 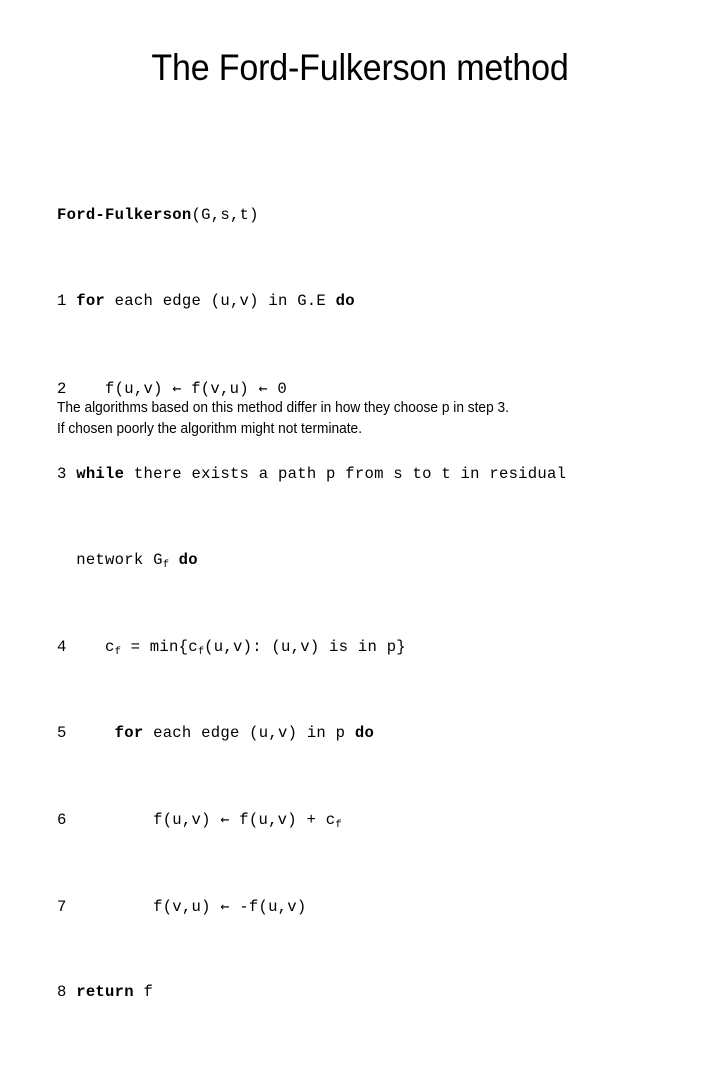 I want to click on code-line-number: 5, so click(x=62, y=733).